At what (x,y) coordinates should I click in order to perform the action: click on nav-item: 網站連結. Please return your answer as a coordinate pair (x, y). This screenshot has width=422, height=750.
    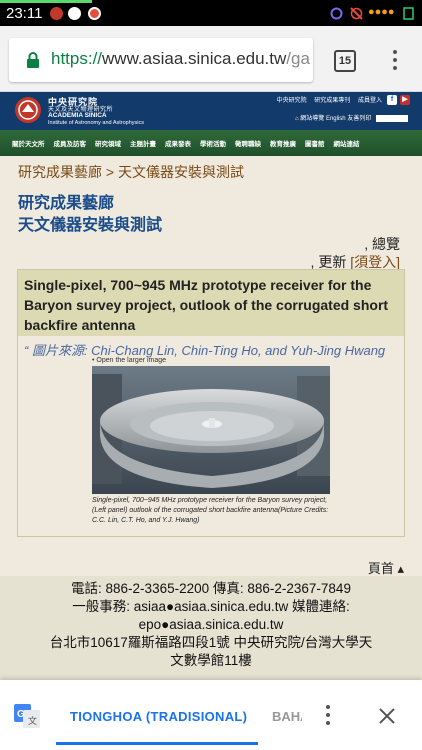
    Looking at the image, I should click on (347, 143).